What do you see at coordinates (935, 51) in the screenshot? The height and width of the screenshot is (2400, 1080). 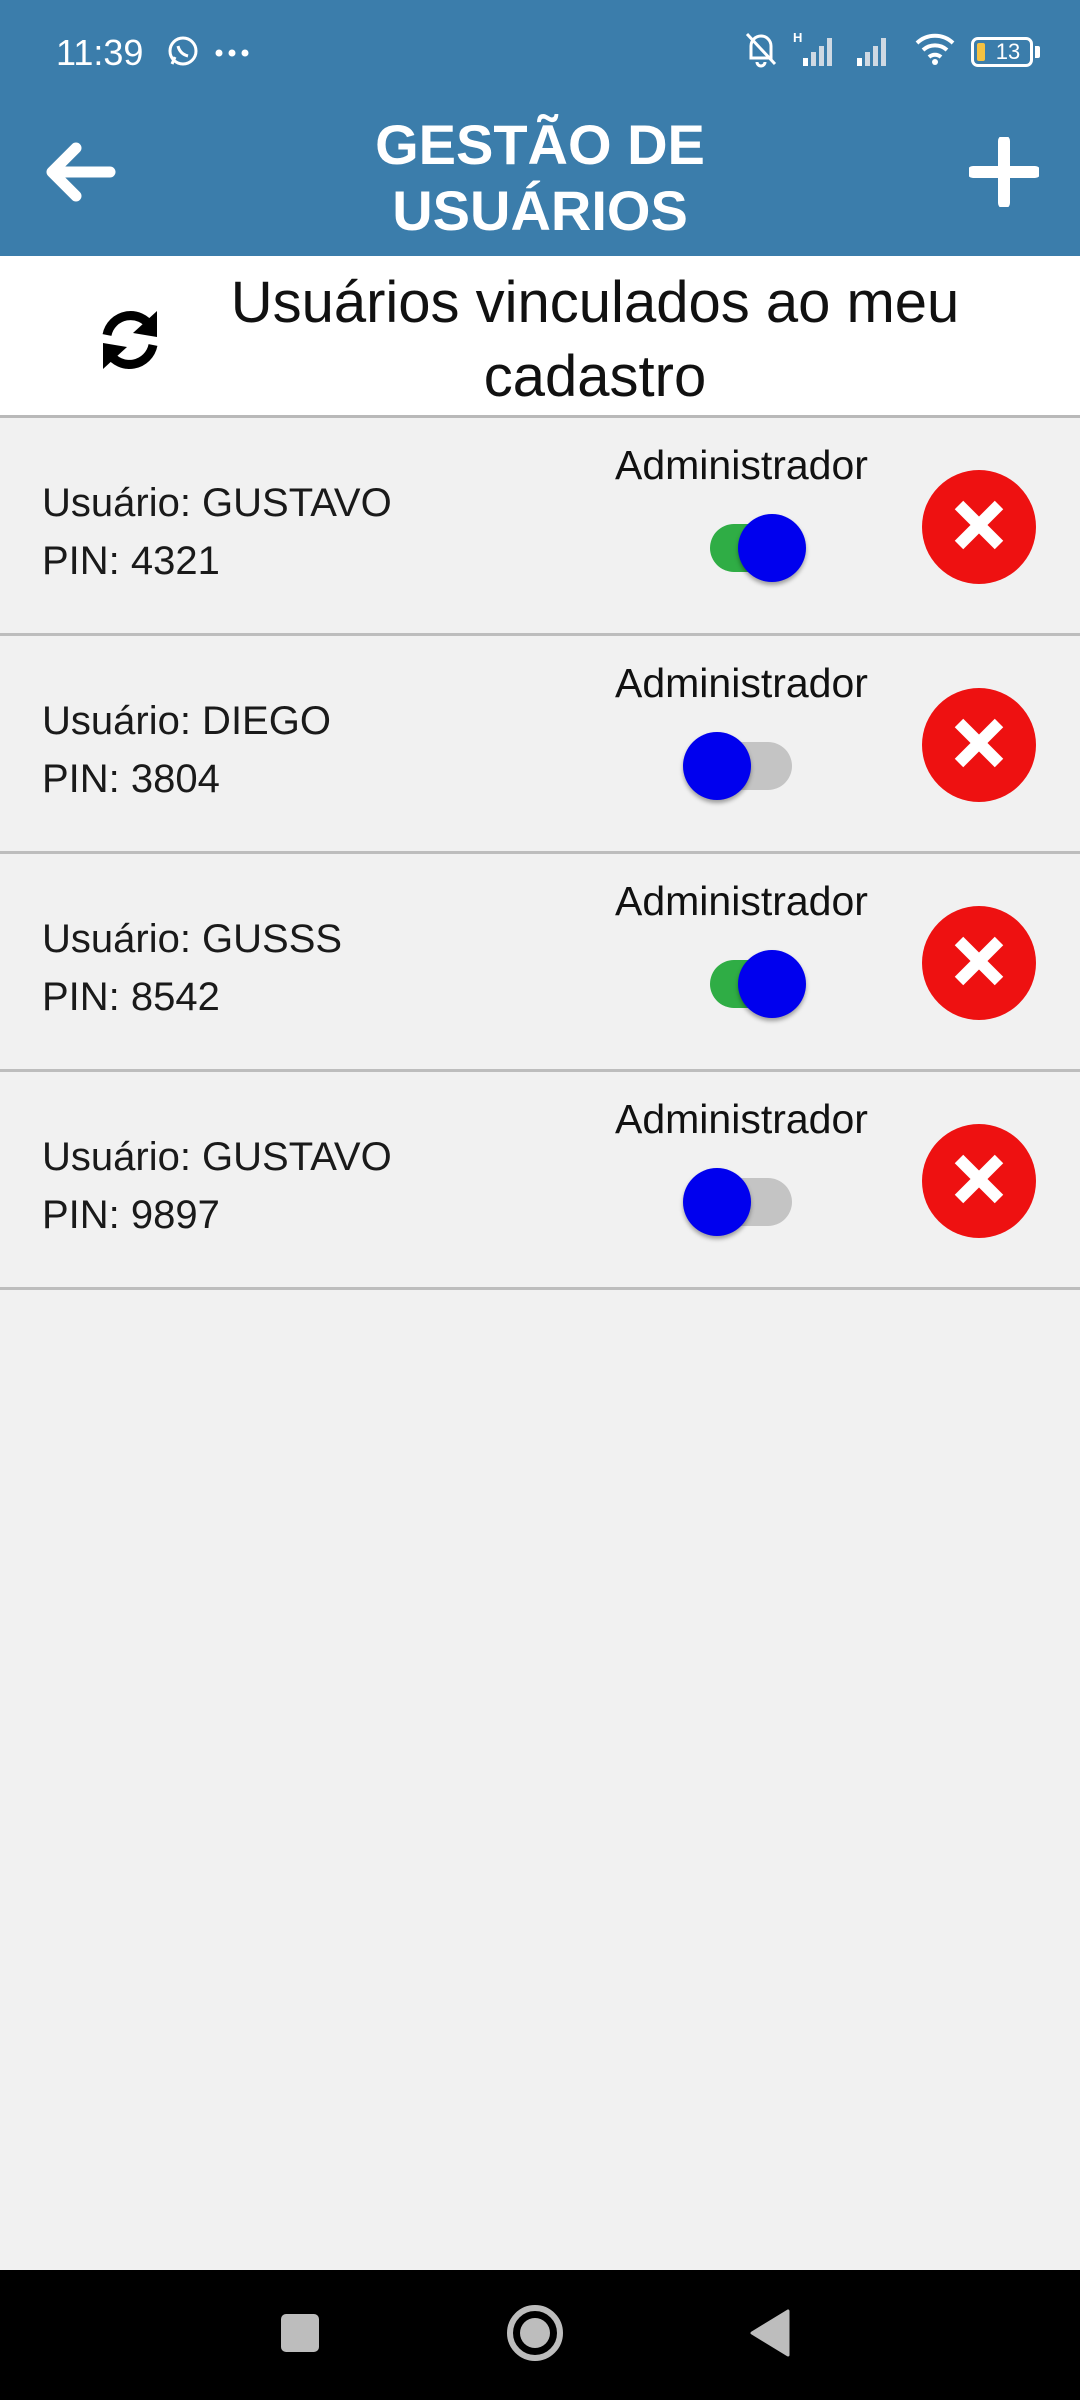 I see `wifi-icon` at bounding box center [935, 51].